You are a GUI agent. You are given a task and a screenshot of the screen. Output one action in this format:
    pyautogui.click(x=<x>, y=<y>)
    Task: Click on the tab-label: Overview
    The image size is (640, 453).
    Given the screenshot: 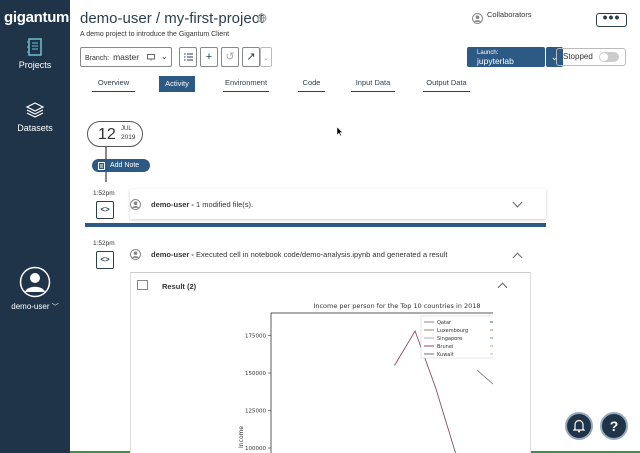 What is the action you would take?
    pyautogui.click(x=113, y=82)
    